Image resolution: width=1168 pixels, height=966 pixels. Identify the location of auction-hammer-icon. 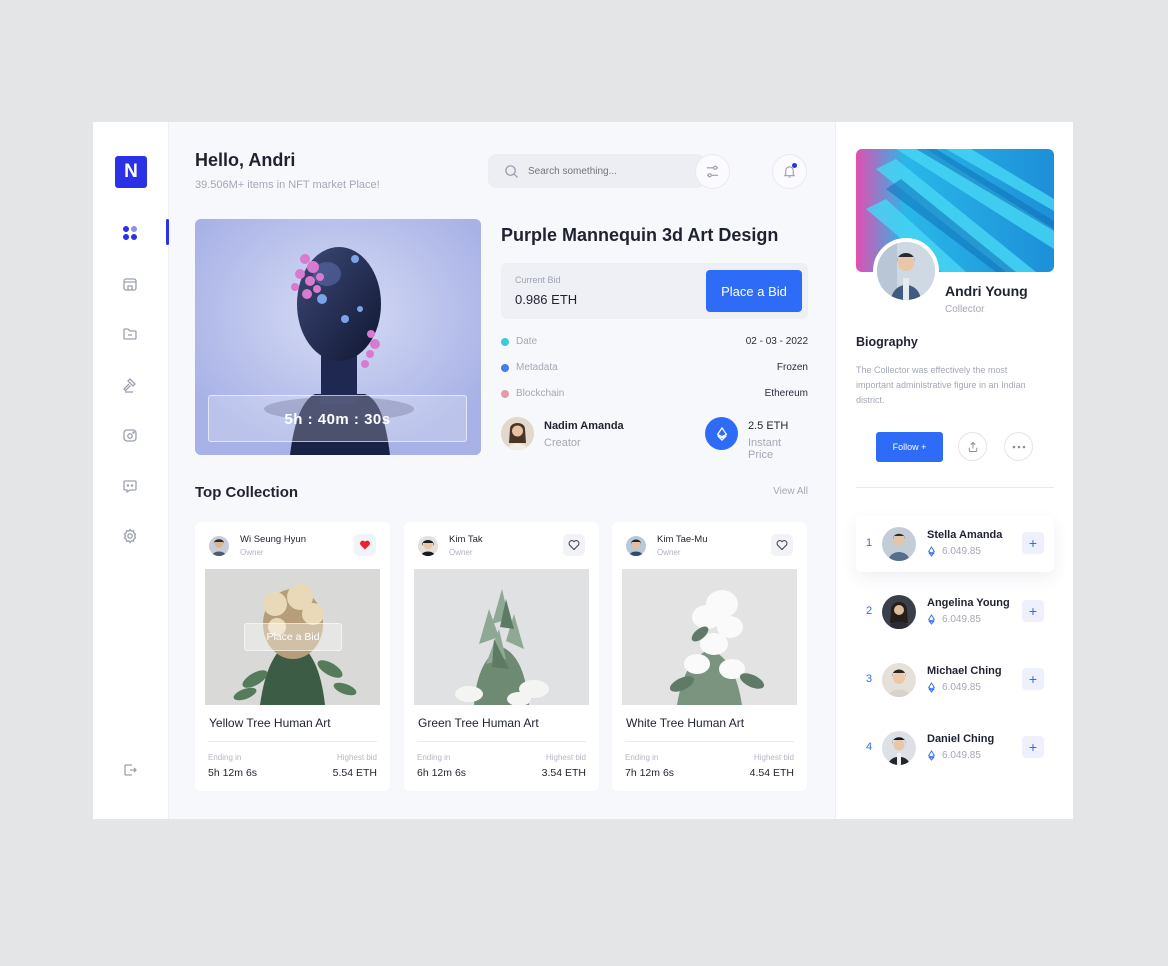
(130, 385).